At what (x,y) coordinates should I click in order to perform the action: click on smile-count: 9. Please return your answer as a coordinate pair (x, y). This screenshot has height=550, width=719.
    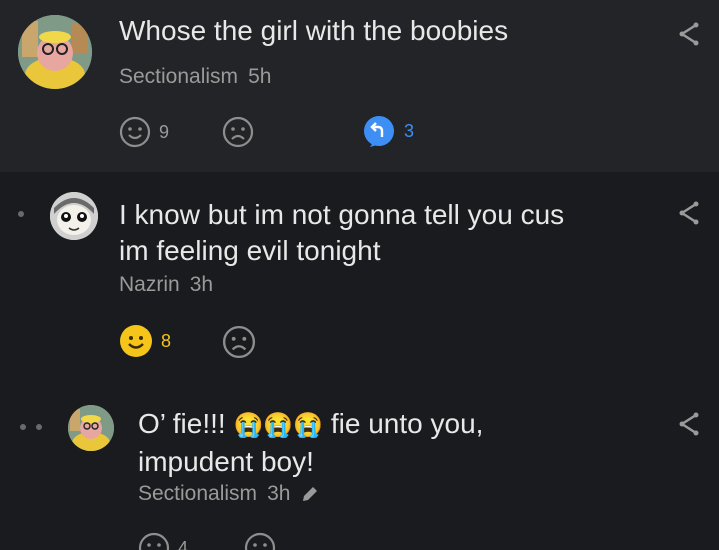
    Looking at the image, I should click on (164, 131).